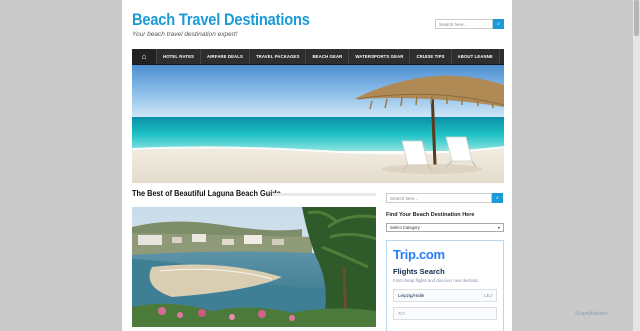 This screenshot has height=331, width=640. Describe the element at coordinates (185, 34) in the screenshot. I see `site-tagline: Your beach travel destination expert!` at that location.